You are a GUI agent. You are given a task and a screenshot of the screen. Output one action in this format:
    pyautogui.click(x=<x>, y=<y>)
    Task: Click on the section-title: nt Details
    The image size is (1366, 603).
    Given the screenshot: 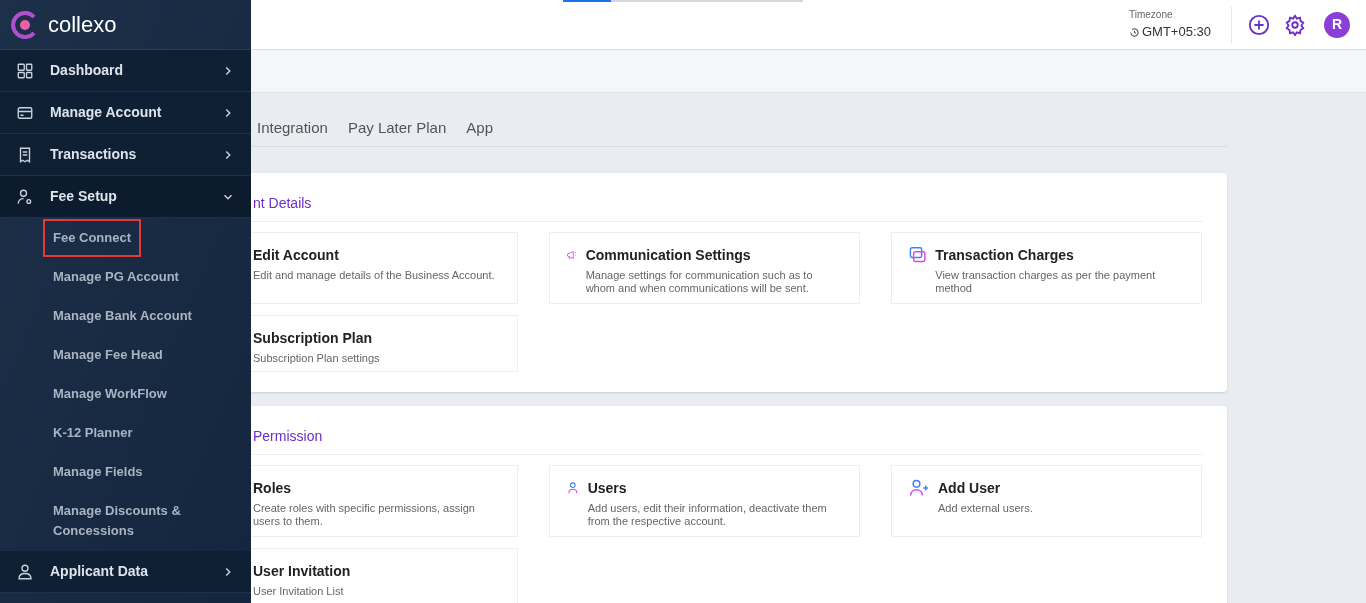 What is the action you would take?
    pyautogui.click(x=282, y=202)
    